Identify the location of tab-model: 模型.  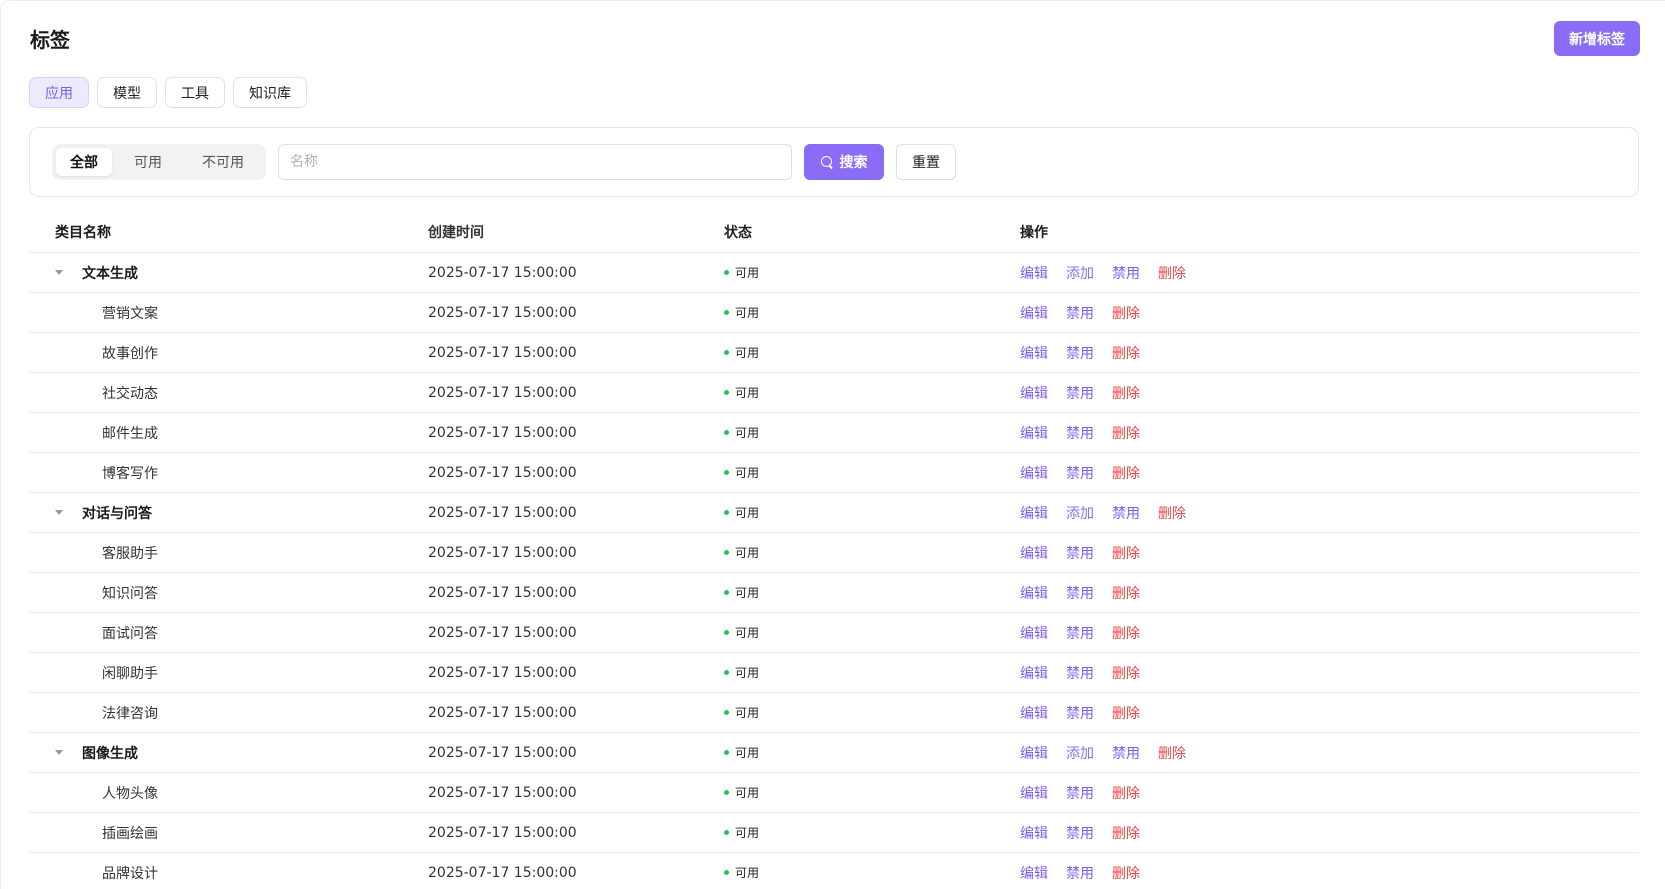
(127, 92).